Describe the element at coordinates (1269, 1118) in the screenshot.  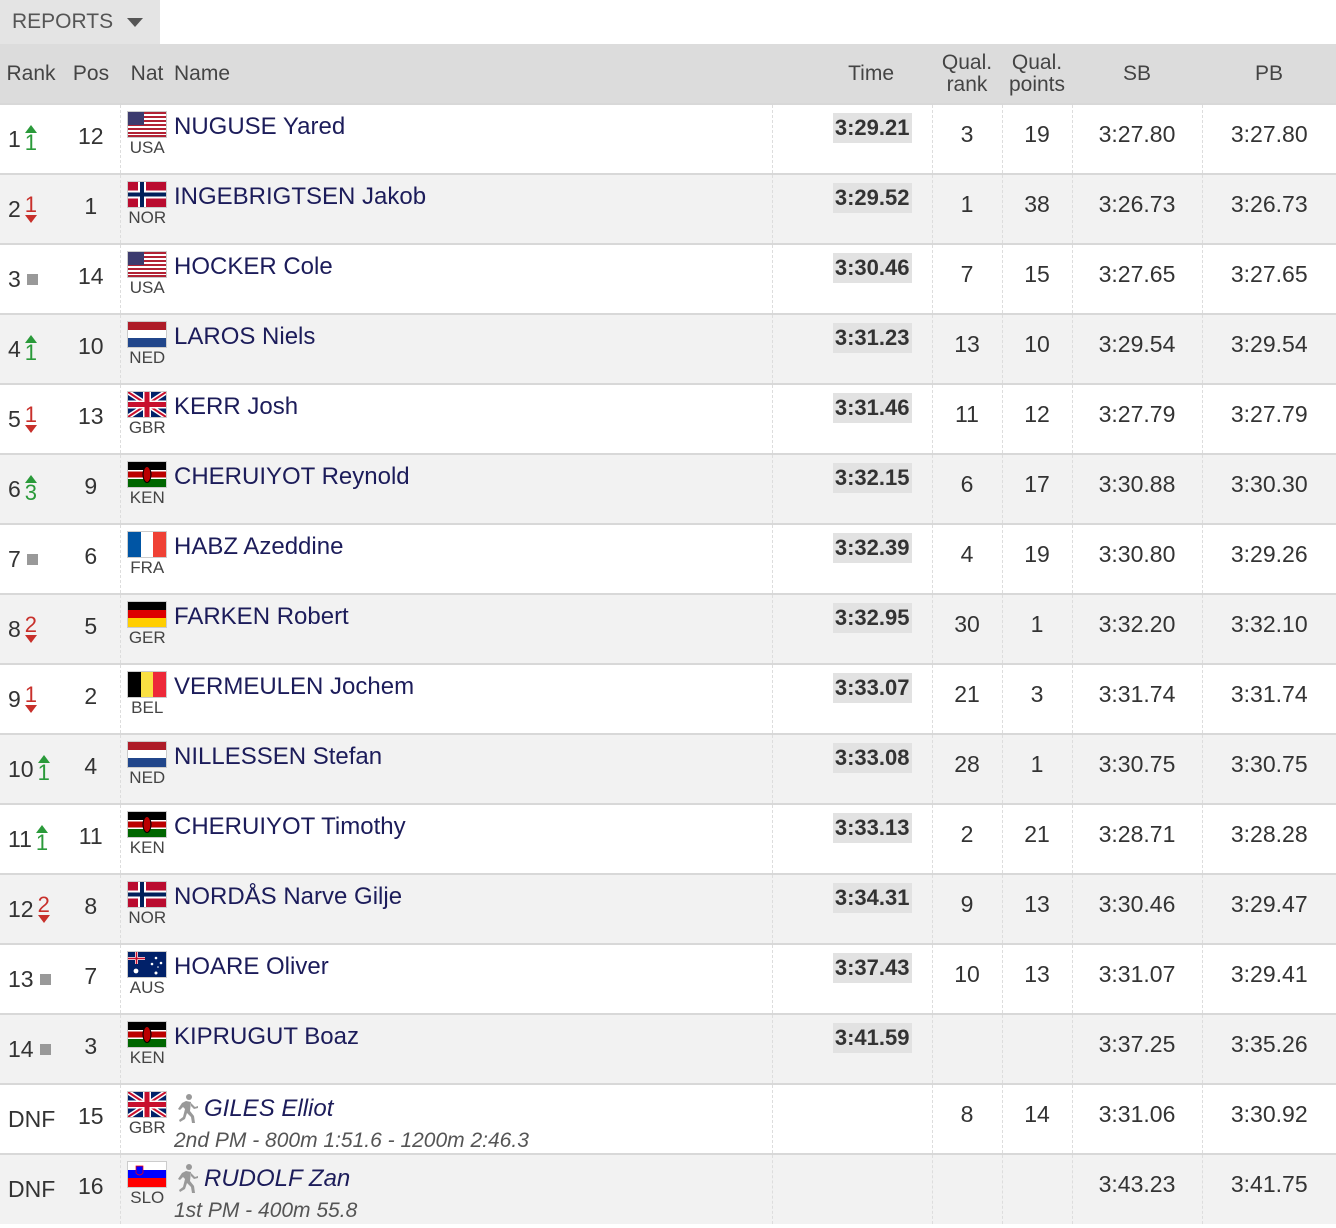
I see `pb-cell: 3:30.92` at that location.